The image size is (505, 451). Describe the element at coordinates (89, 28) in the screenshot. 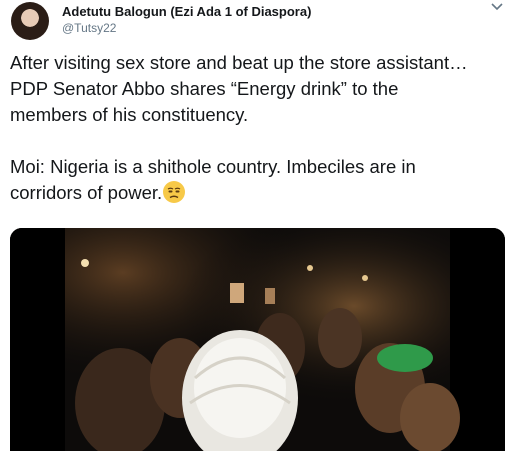

I see `author-handle: @Tutsy22` at that location.